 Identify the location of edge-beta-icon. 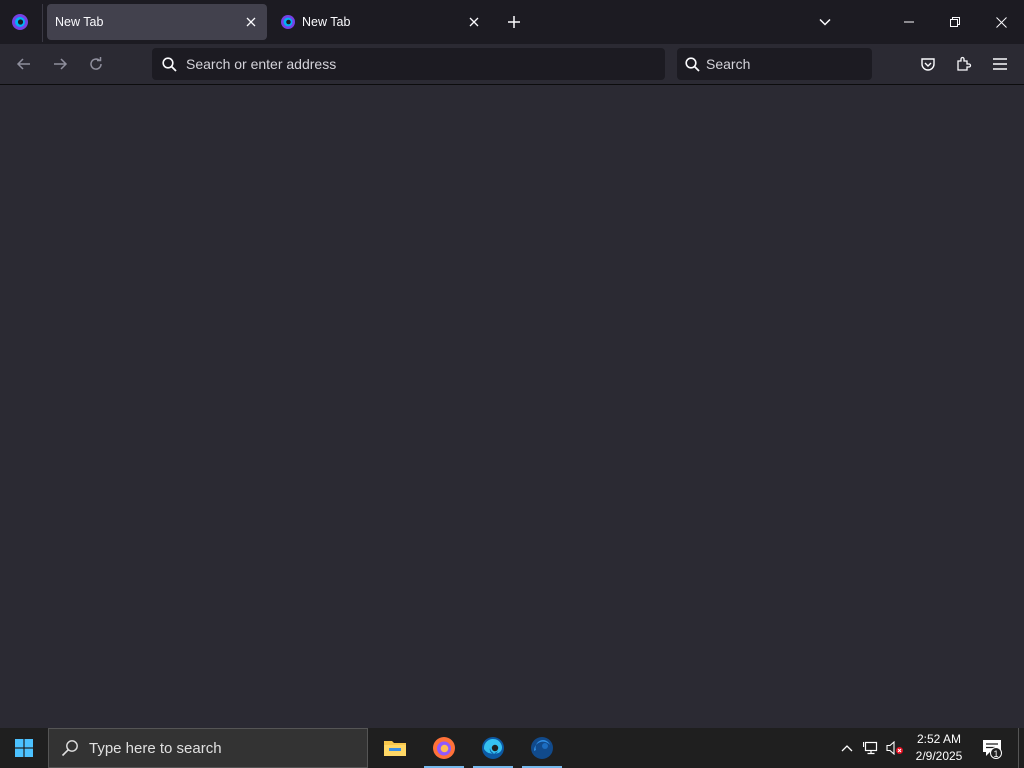
(542, 748).